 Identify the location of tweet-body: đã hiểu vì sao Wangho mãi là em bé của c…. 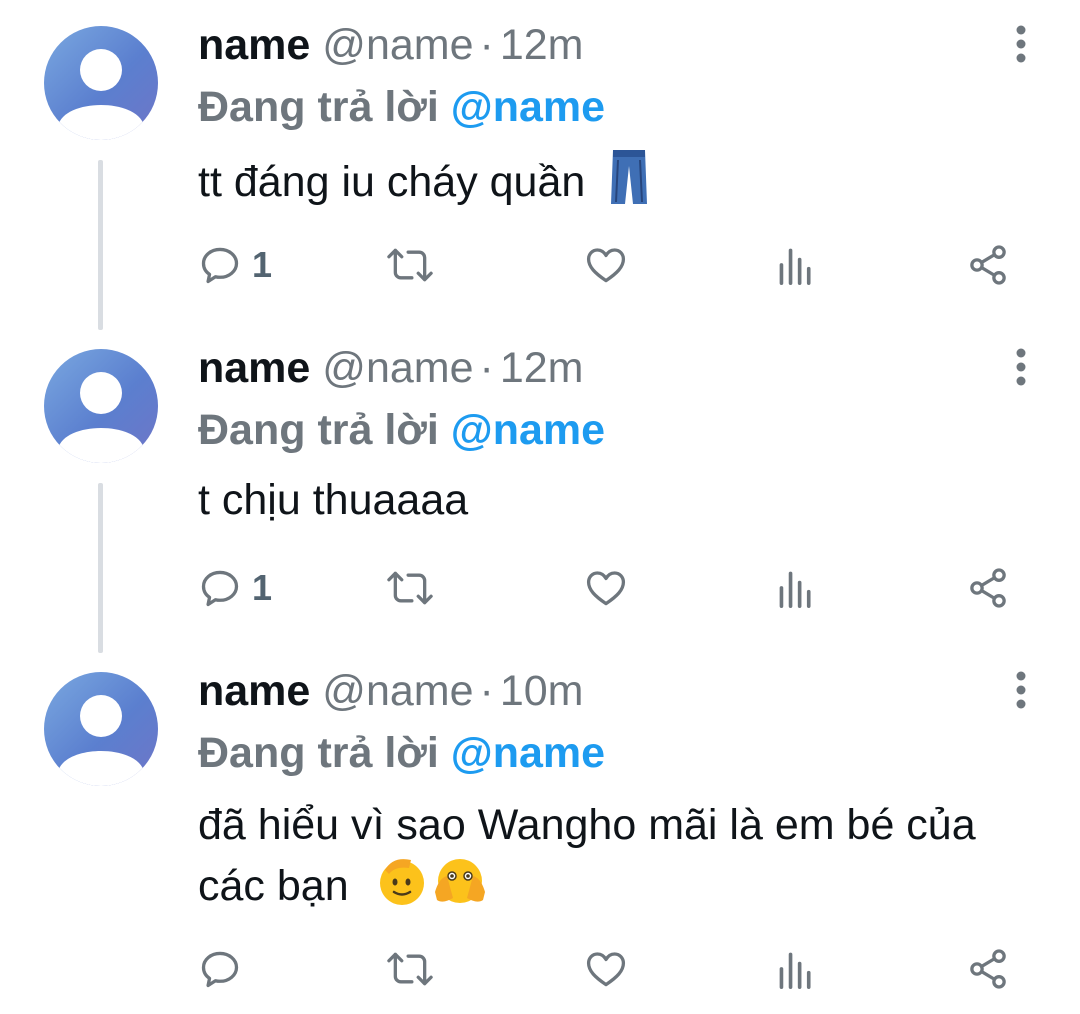
(587, 855).